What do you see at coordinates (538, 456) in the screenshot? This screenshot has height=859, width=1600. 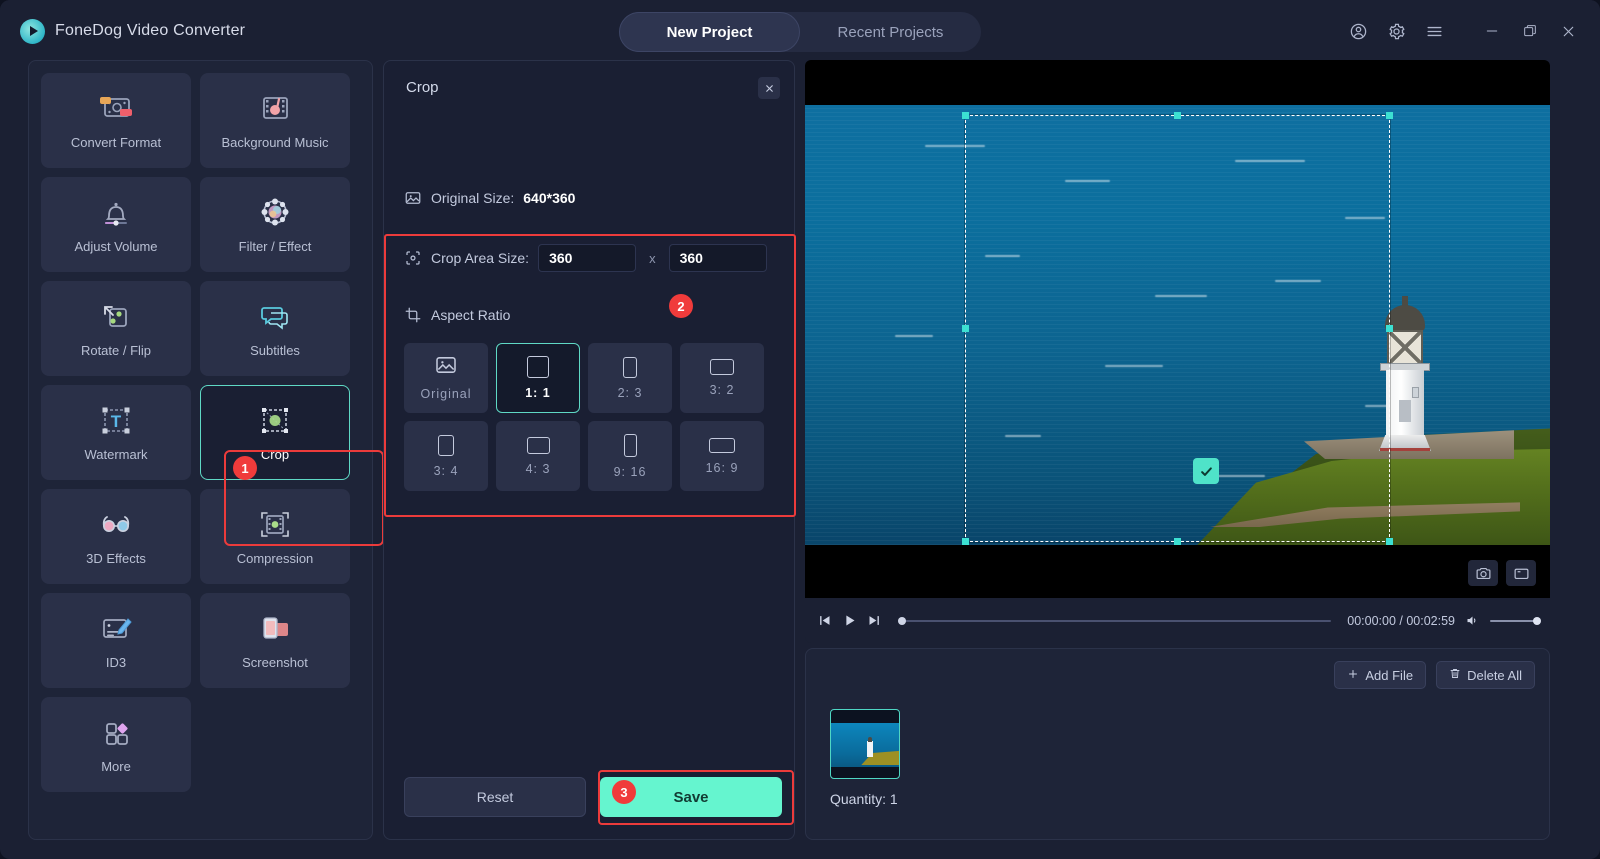 I see `aspect-ratio-4-3: 4: 3` at bounding box center [538, 456].